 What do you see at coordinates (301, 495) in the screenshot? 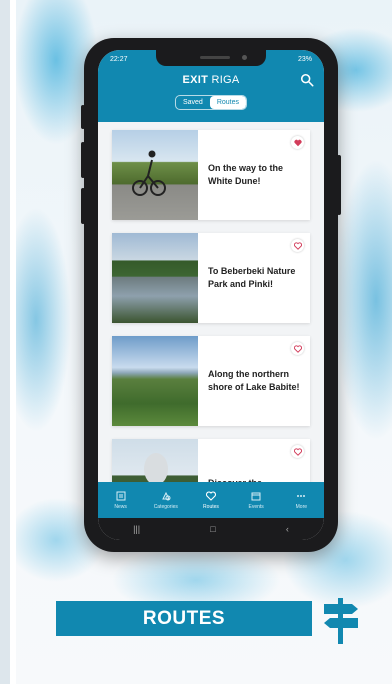
I see `more-dots-icon` at bounding box center [301, 495].